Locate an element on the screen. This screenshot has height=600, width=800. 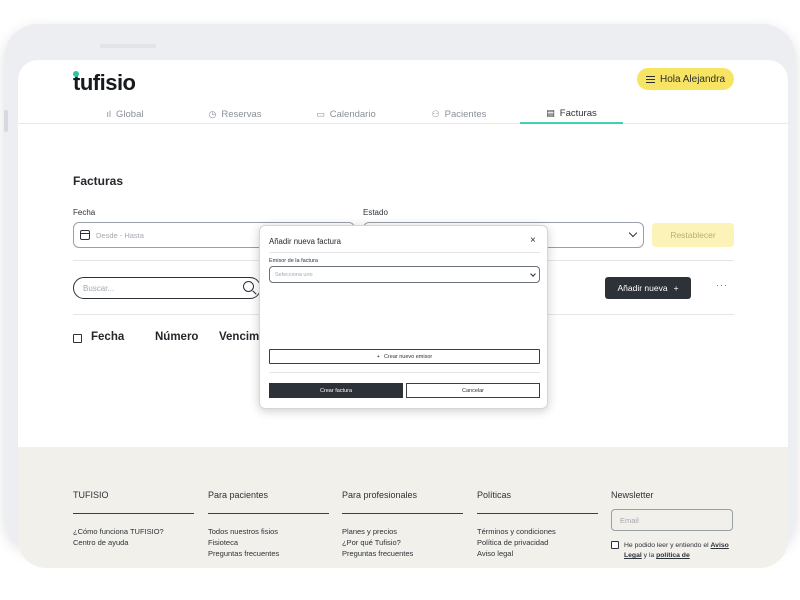
more-options-icon: ··· is located at coordinates (722, 285).